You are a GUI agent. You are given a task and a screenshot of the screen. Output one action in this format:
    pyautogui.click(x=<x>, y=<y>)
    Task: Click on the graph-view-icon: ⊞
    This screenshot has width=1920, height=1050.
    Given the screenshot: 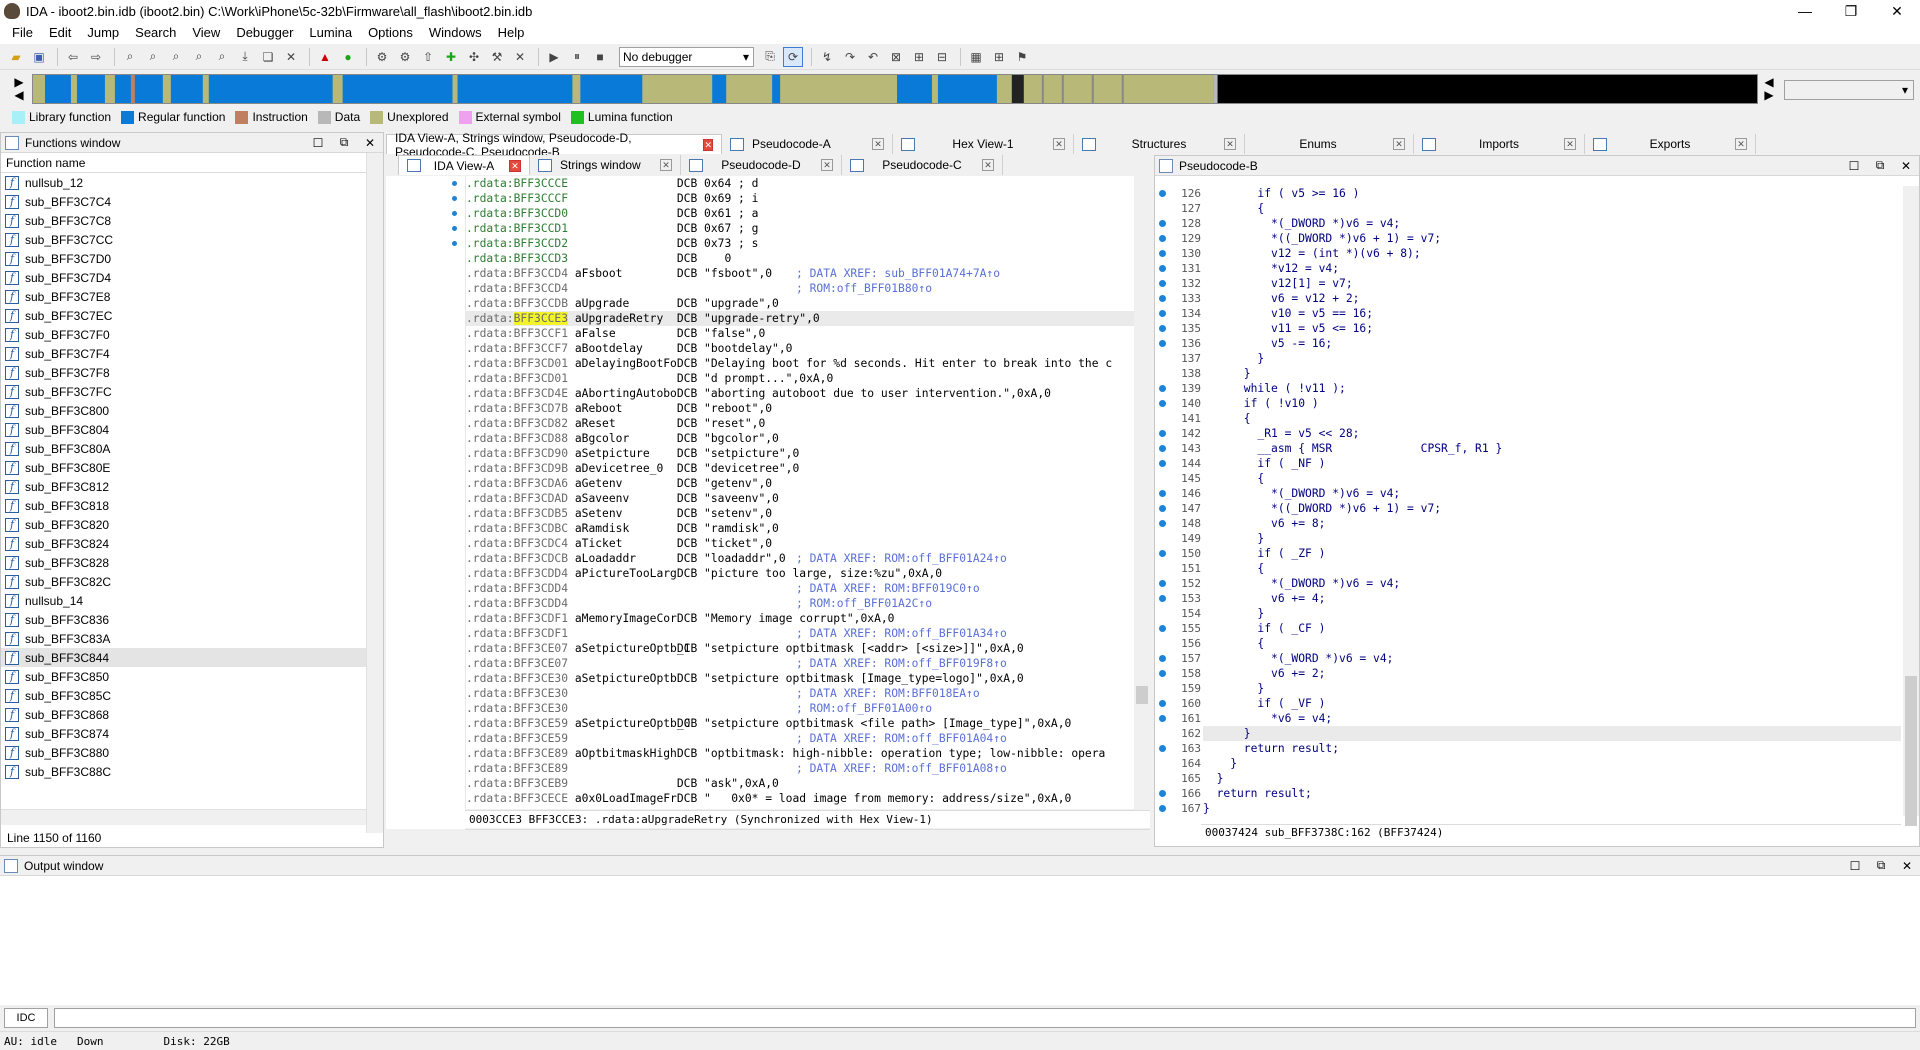 What is the action you would take?
    pyautogui.click(x=999, y=57)
    